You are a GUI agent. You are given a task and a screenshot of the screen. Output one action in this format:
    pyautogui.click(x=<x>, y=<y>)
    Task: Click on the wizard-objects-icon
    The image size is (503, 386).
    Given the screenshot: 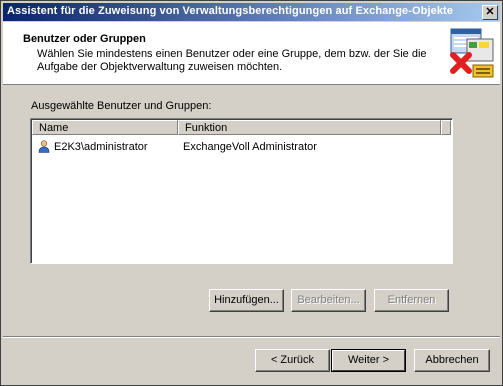 What is the action you would take?
    pyautogui.click(x=472, y=53)
    